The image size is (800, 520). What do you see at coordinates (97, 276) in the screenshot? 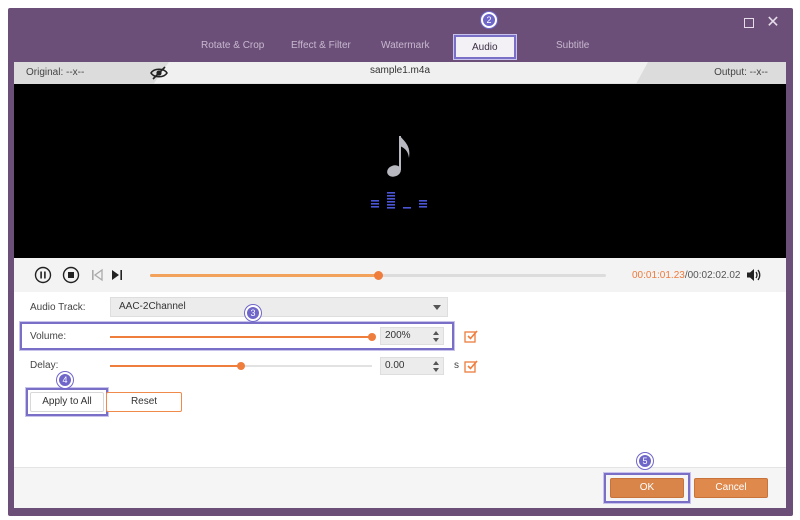
I see `skip-back-icon` at bounding box center [97, 276].